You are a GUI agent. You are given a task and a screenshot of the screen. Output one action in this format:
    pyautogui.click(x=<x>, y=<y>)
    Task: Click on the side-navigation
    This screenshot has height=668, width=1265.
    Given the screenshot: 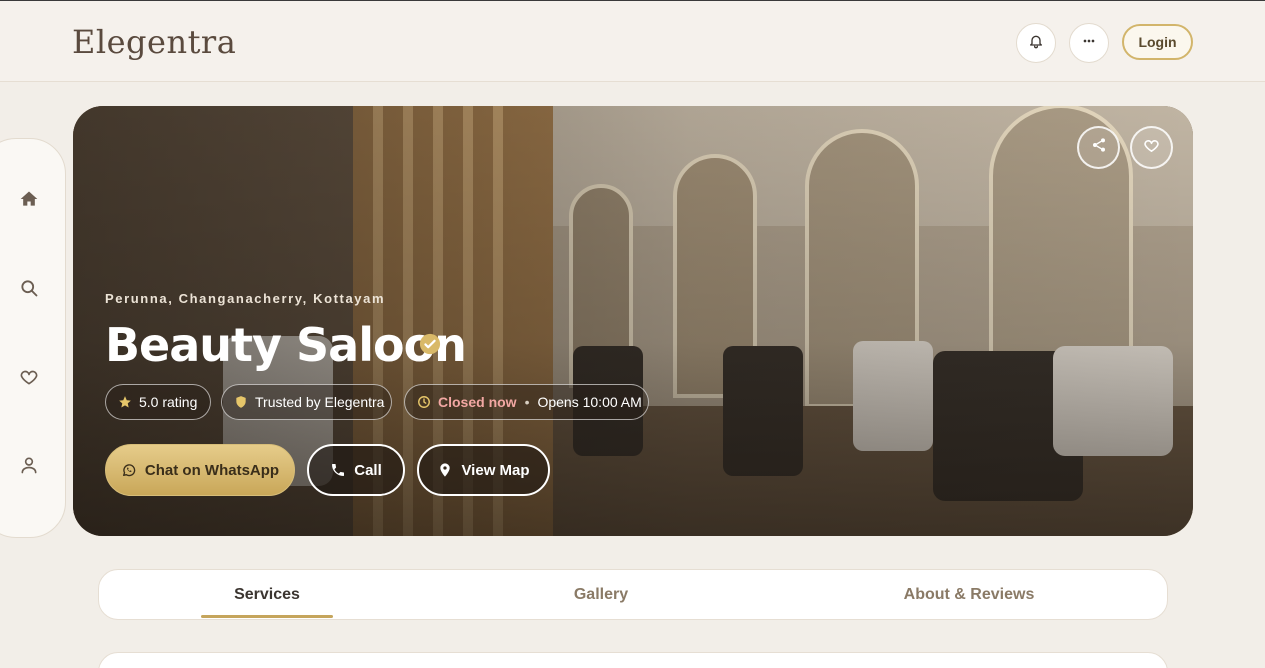 What is the action you would take?
    pyautogui.click(x=33, y=338)
    